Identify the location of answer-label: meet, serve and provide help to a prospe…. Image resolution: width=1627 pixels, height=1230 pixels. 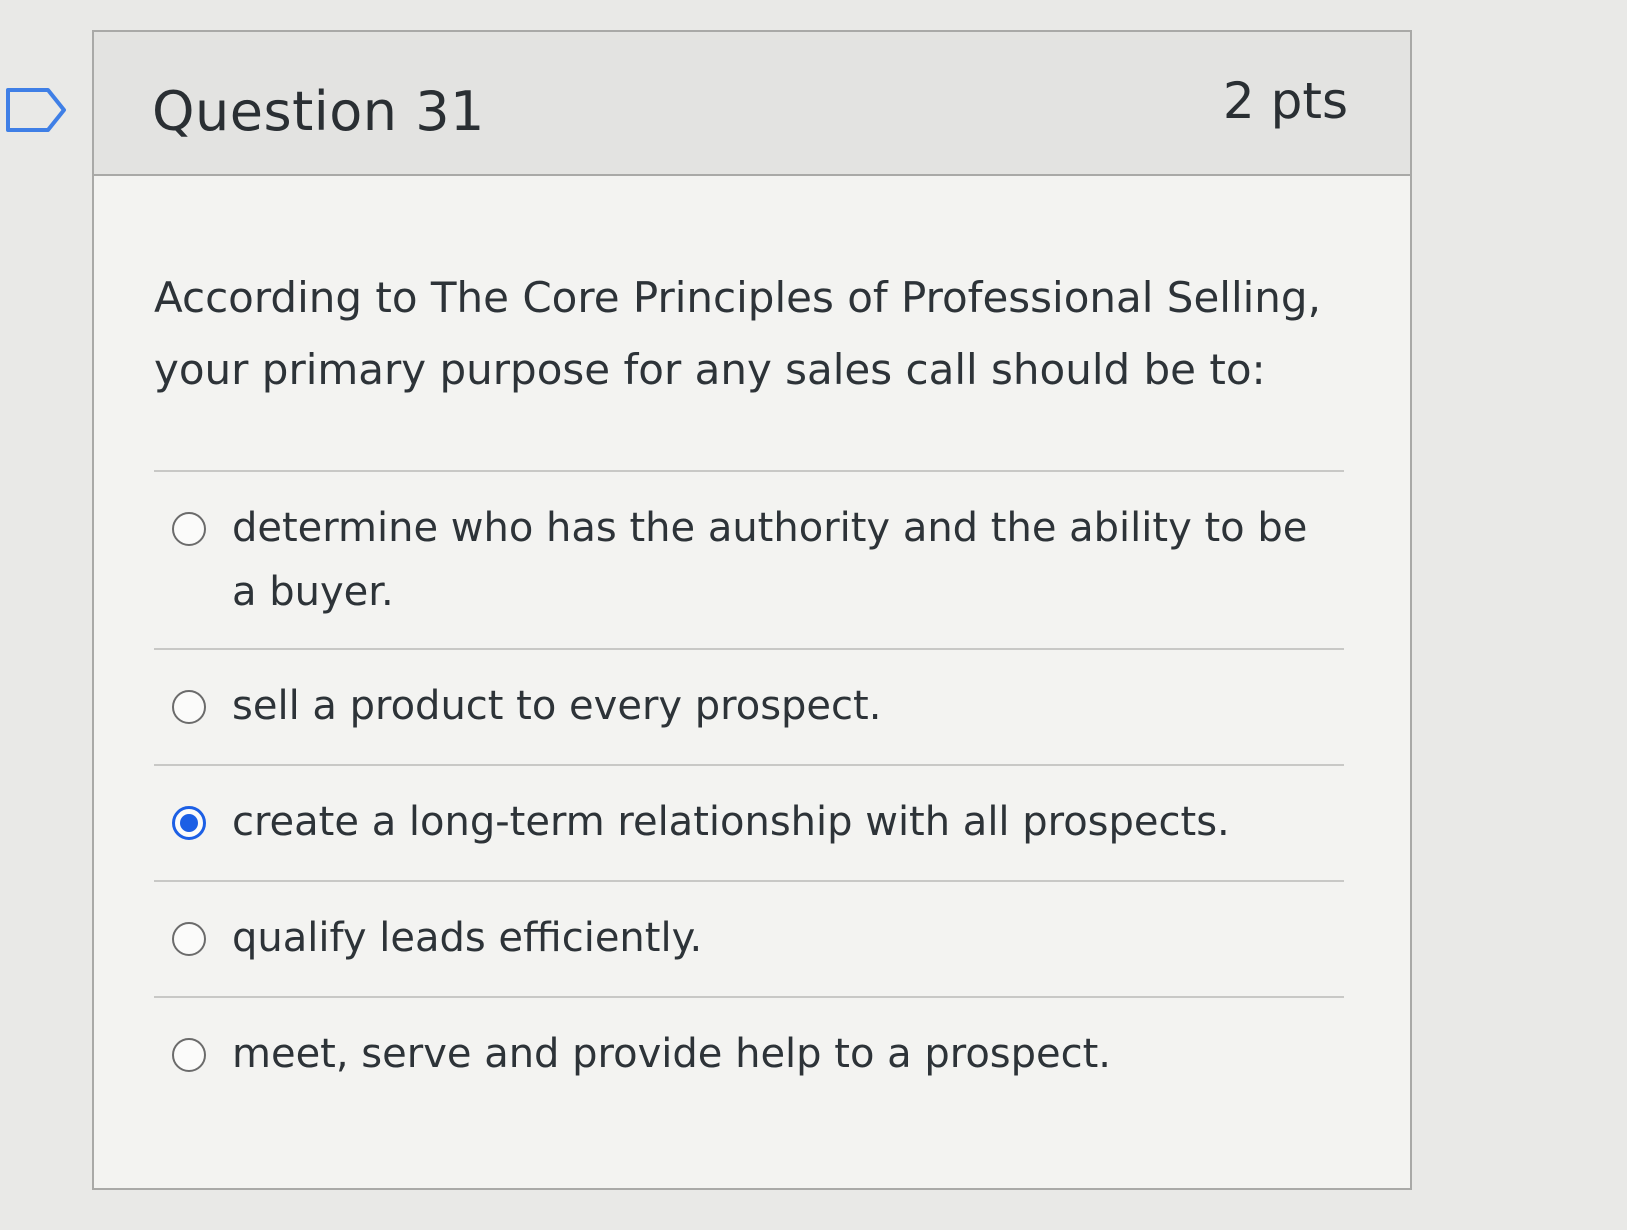
(788, 1054).